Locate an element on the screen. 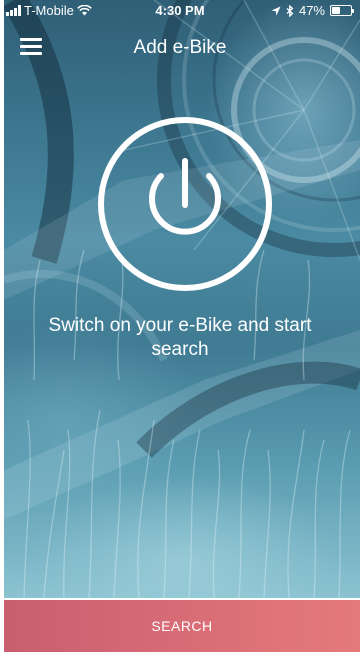  nav-bar: Add e-Bike is located at coordinates (180, 48).